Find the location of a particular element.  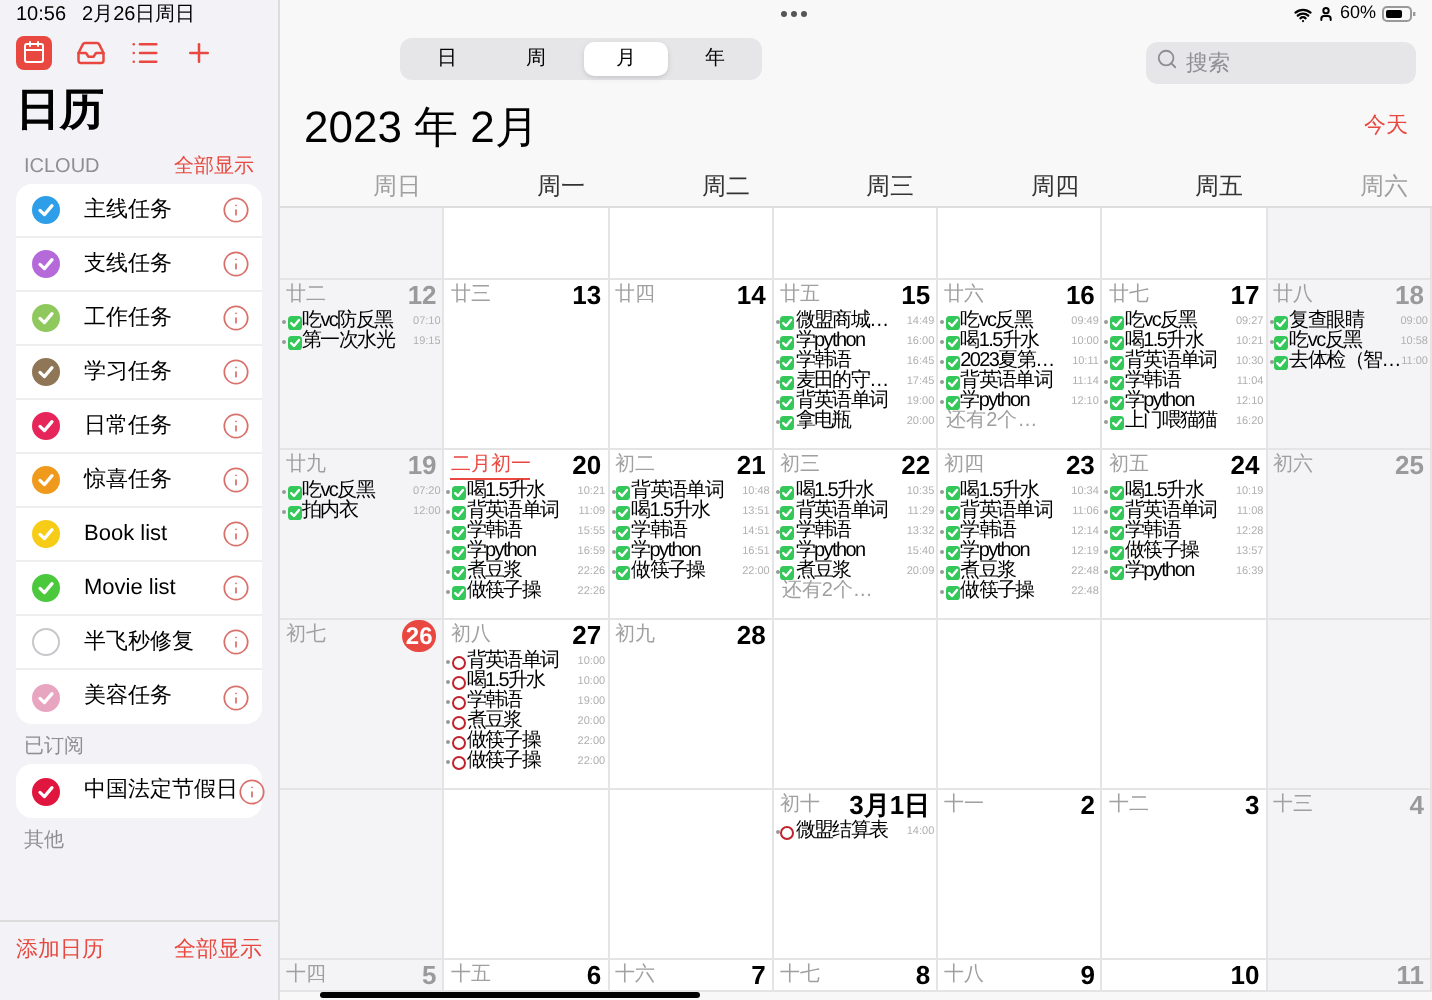

lunar-date: 初六 is located at coordinates (1293, 466).